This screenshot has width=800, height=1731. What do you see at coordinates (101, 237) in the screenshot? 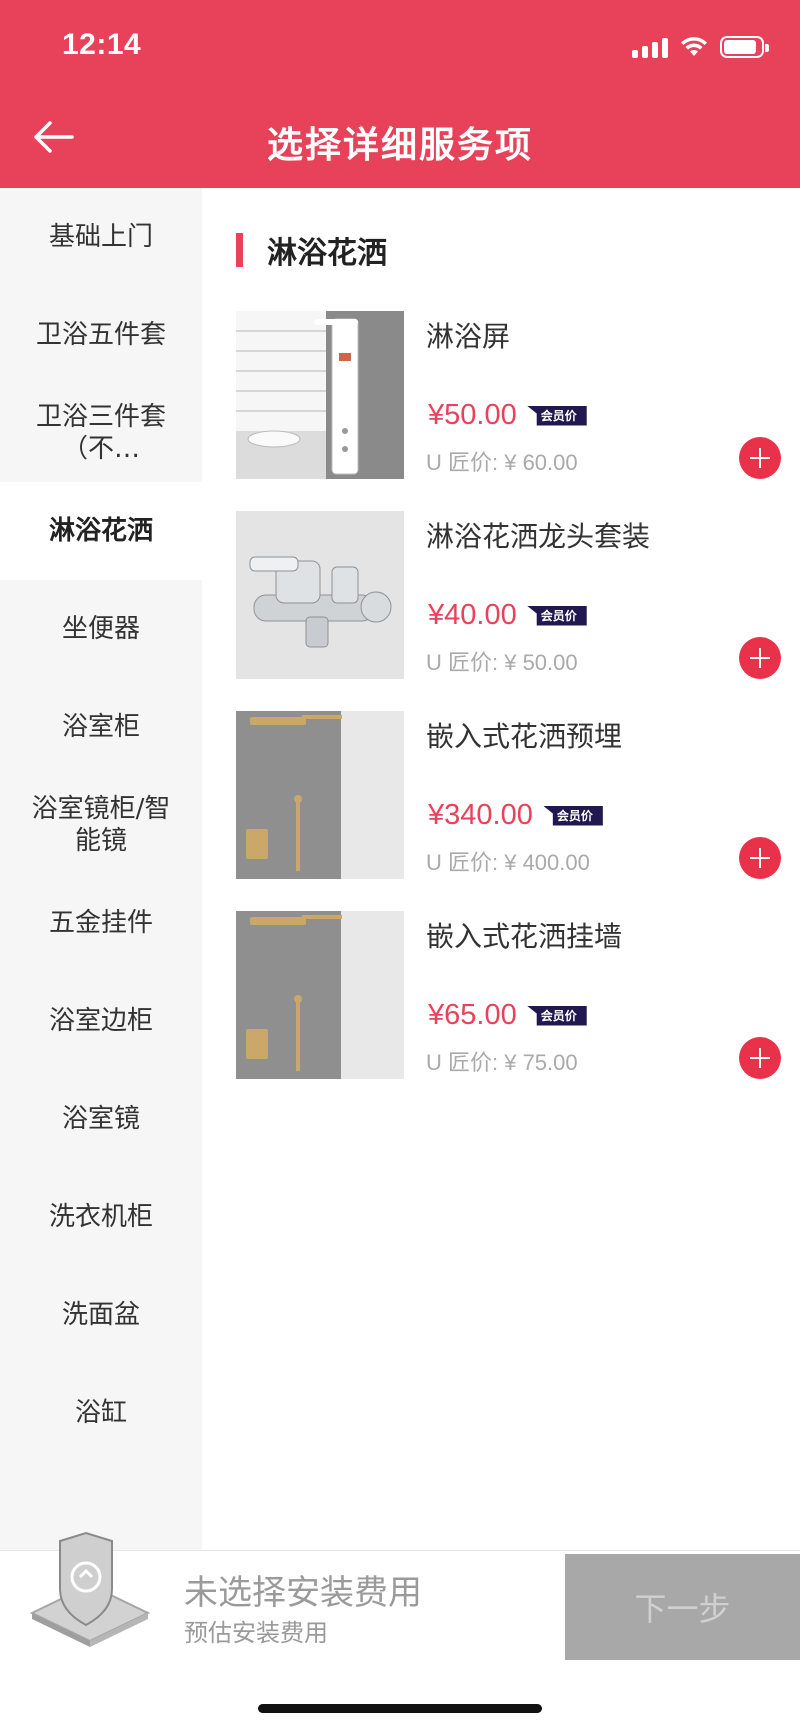
I see `sidebar-item: 基础上门` at bounding box center [101, 237].